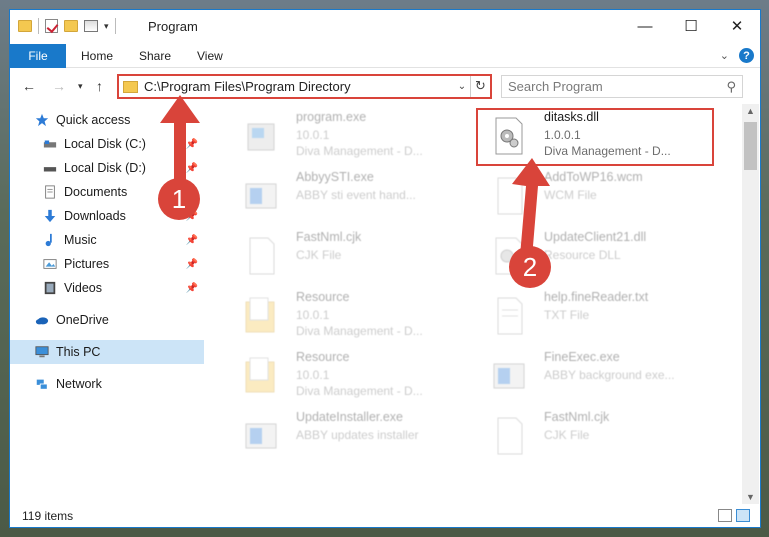 This screenshot has height=537, width=769. I want to click on scroll-down-icon: ▼, so click(750, 497).